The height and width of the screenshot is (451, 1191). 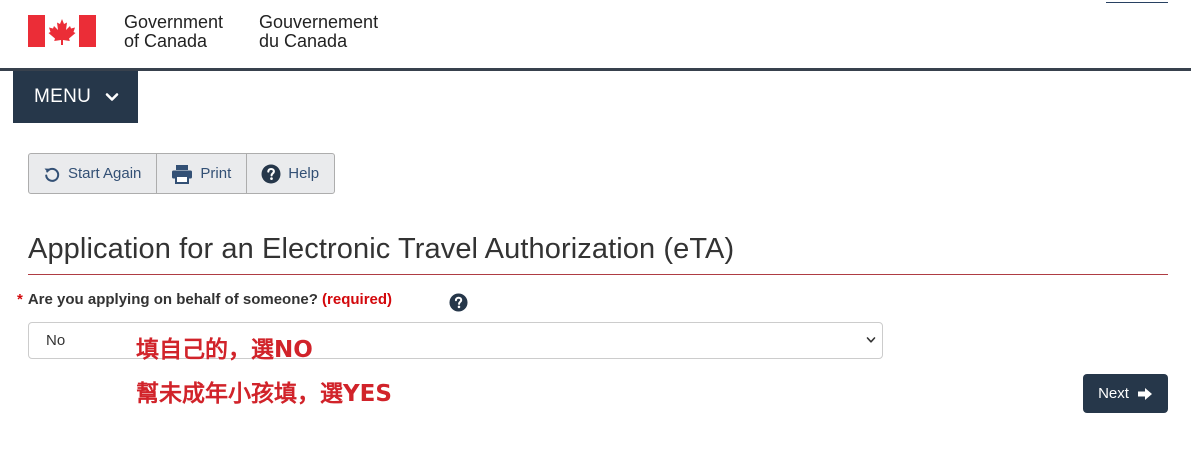 What do you see at coordinates (458, 302) in the screenshot?
I see `question-help-icon` at bounding box center [458, 302].